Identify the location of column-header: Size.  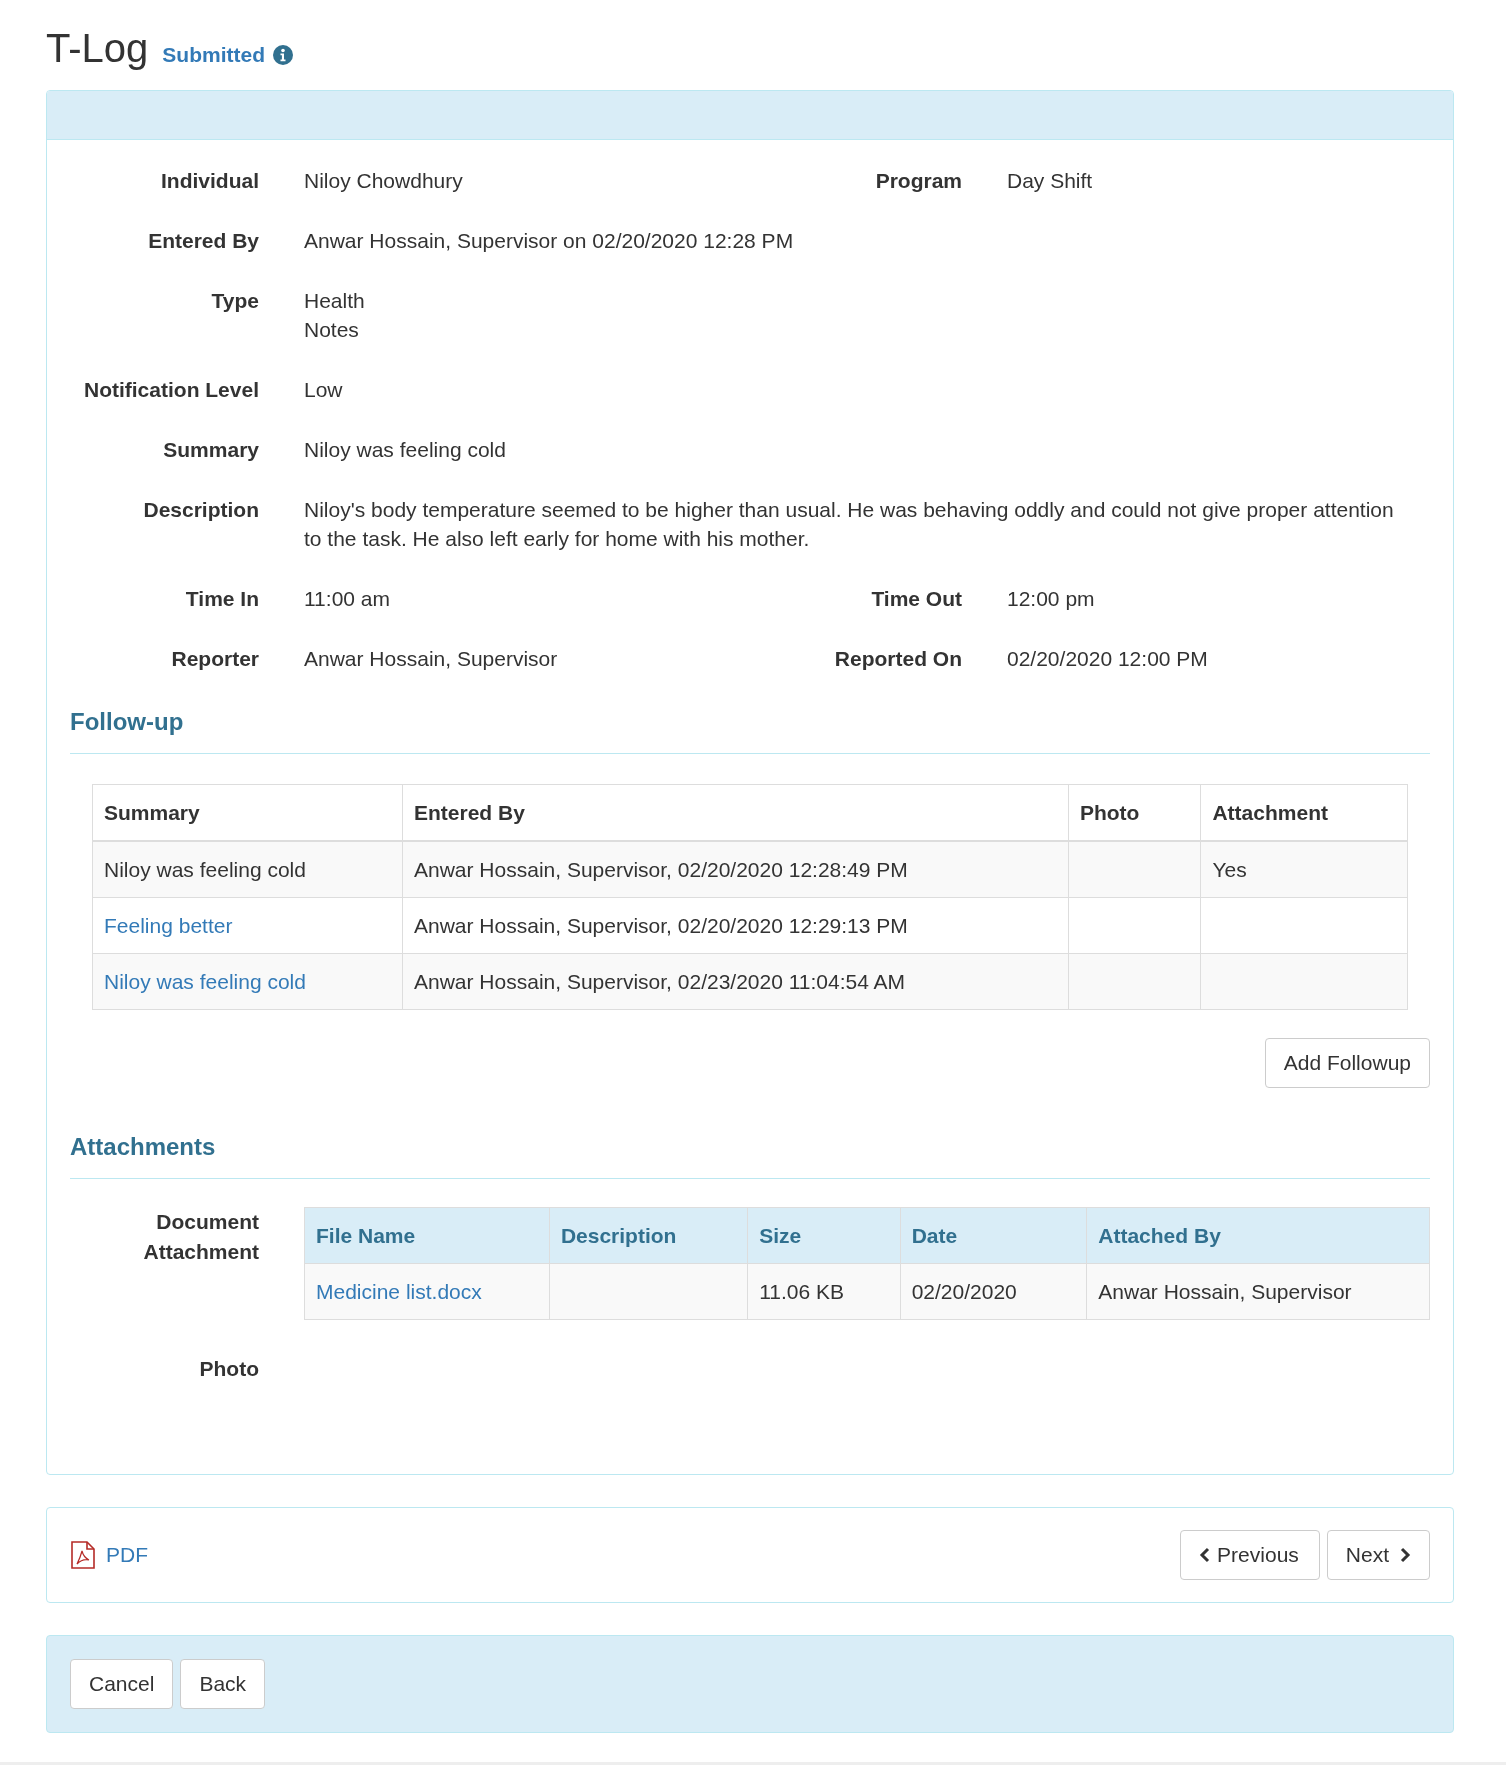
(824, 1235).